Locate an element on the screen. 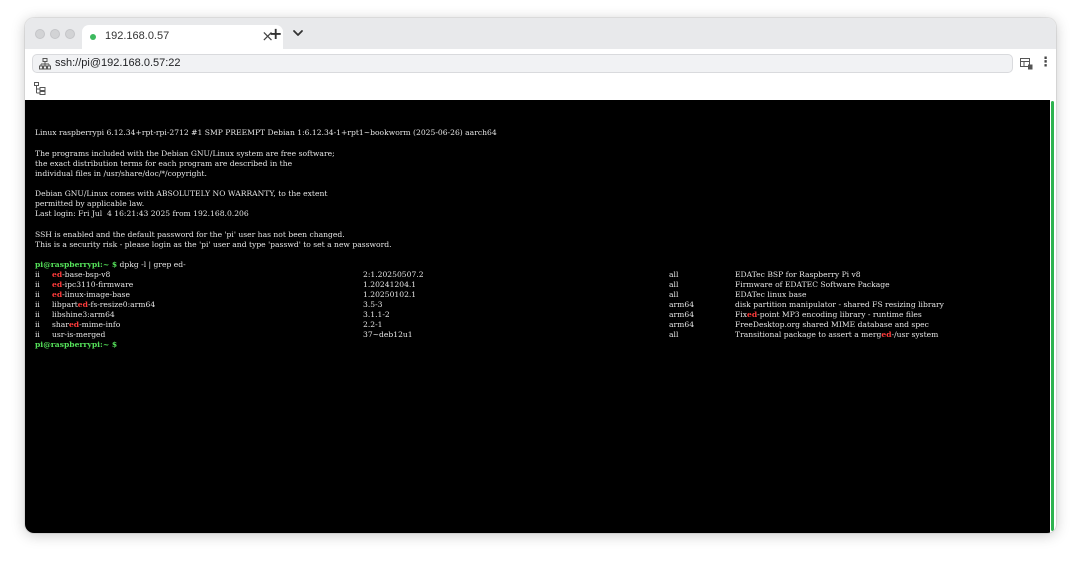 Image resolution: width=1080 pixels, height=563 pixels. package-name: ed-linux-image-base is located at coordinates (91, 295).